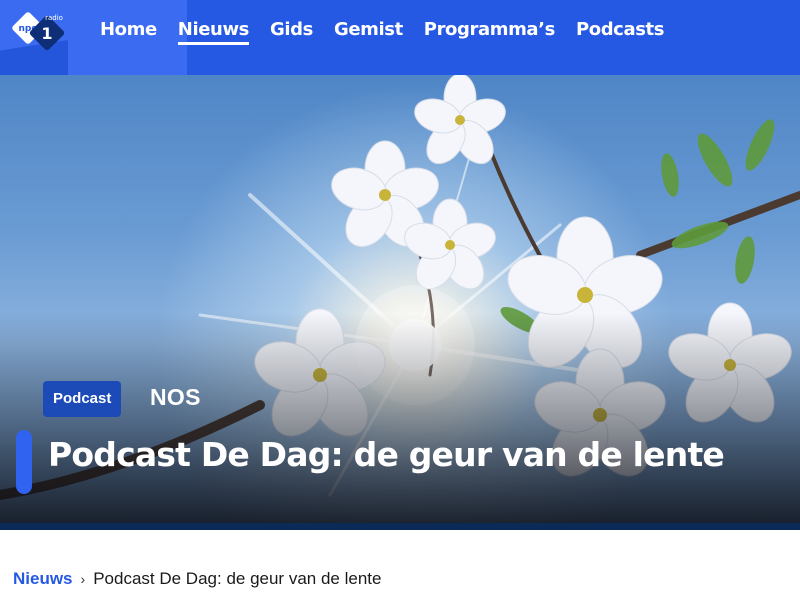  I want to click on nav-item-podcasts: Podcasts, so click(620, 20).